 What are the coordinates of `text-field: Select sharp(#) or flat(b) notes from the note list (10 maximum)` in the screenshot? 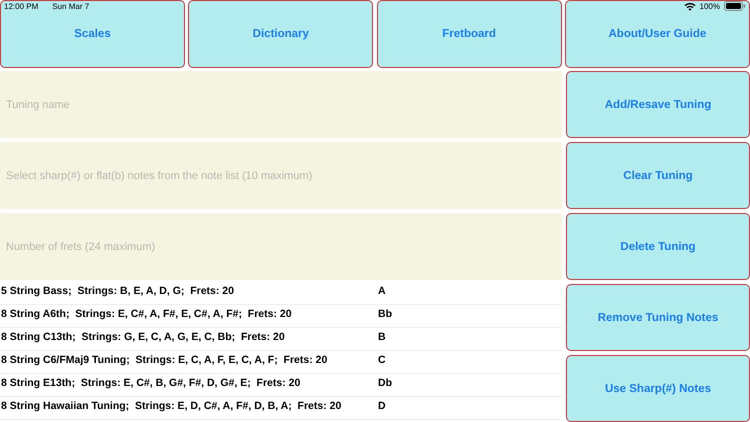 It's located at (281, 175).